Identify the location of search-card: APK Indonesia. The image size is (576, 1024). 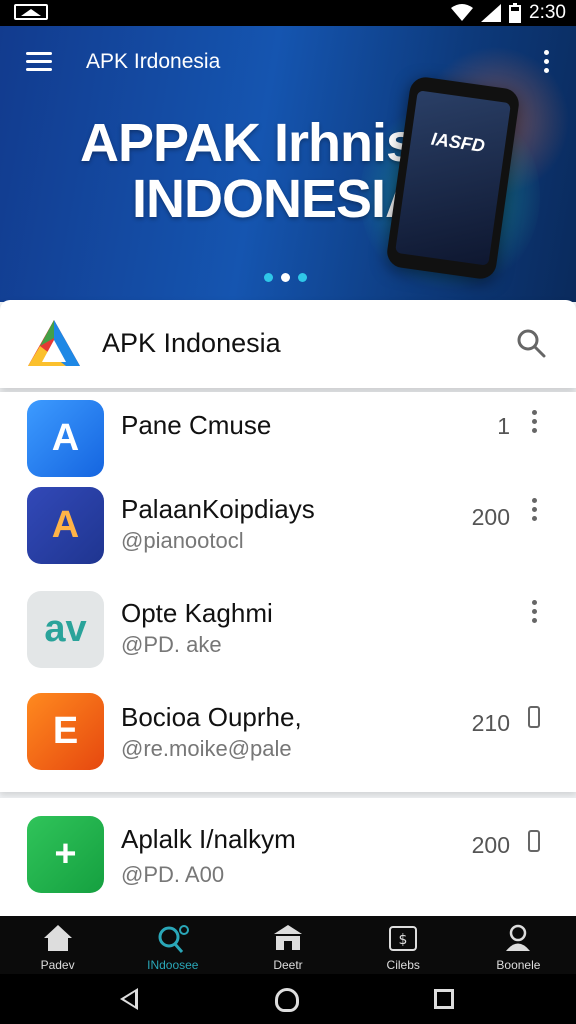
(288, 344).